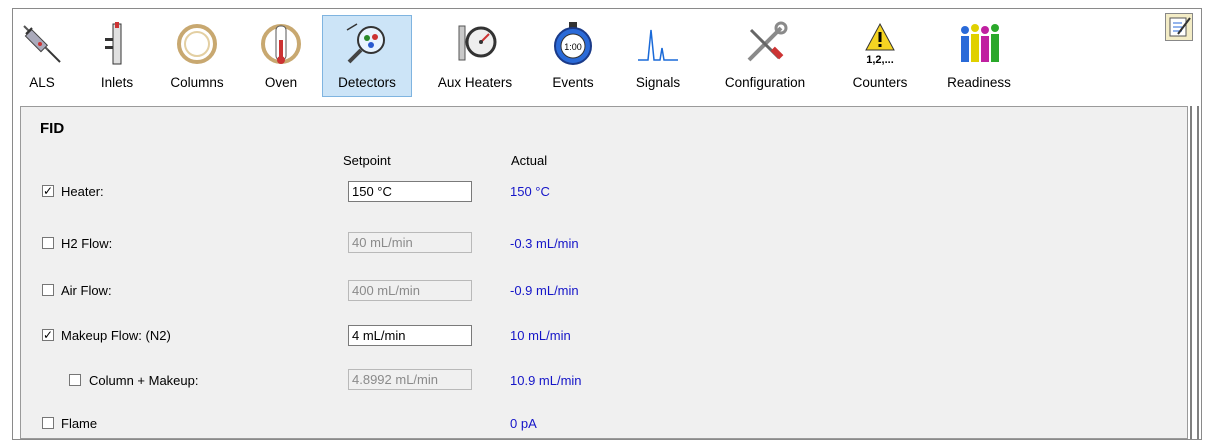 The image size is (1205, 444). Describe the element at coordinates (765, 82) in the screenshot. I see `tool-label: Configuration` at that location.